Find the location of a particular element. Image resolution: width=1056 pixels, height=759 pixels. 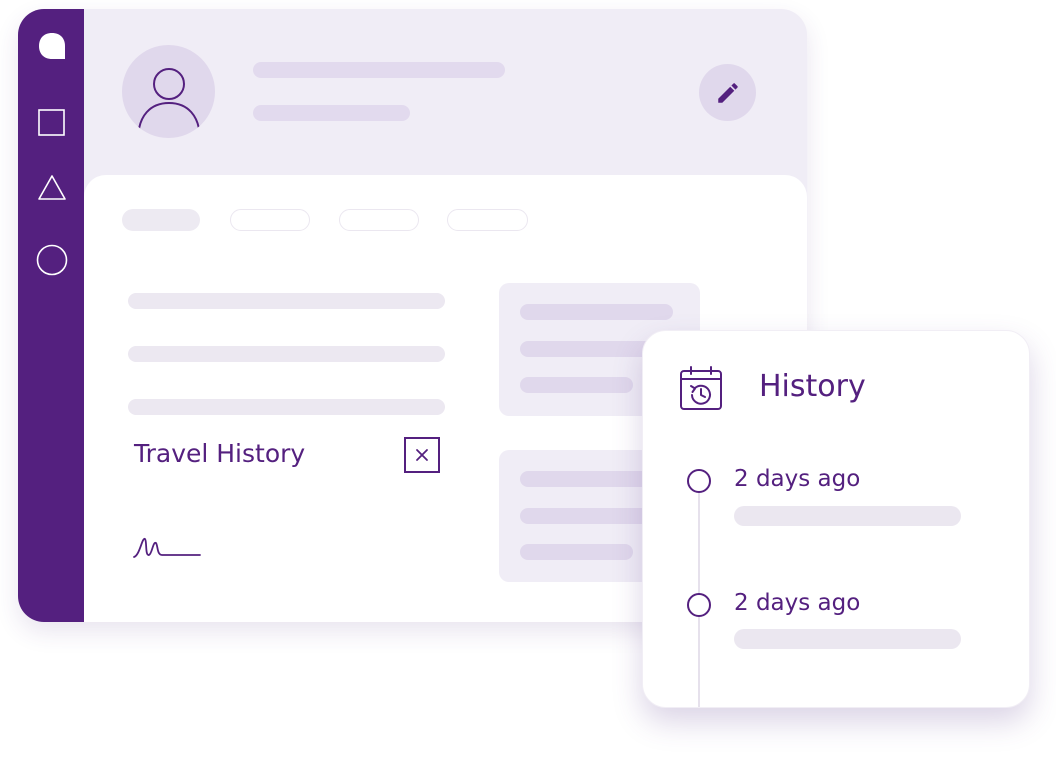

close-icon is located at coordinates (422, 455).